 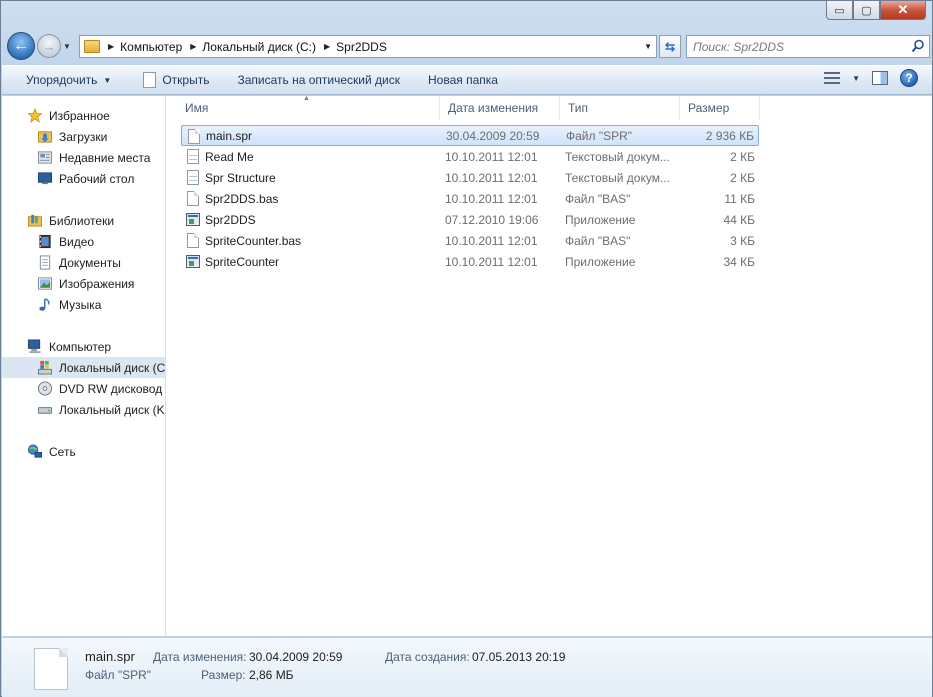 I want to click on computer-icon, so click(x=34, y=346).